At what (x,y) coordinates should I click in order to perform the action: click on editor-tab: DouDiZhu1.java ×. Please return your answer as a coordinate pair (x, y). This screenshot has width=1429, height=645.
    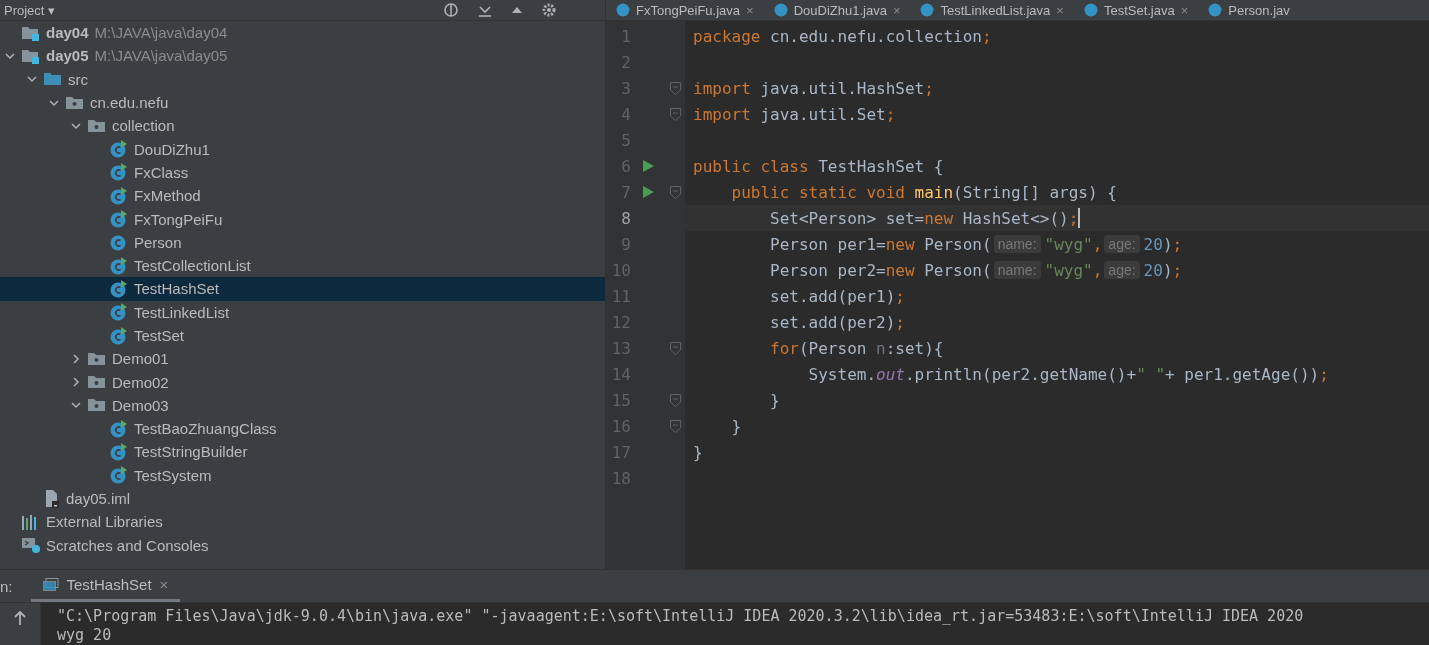
    Looking at the image, I should click on (837, 10).